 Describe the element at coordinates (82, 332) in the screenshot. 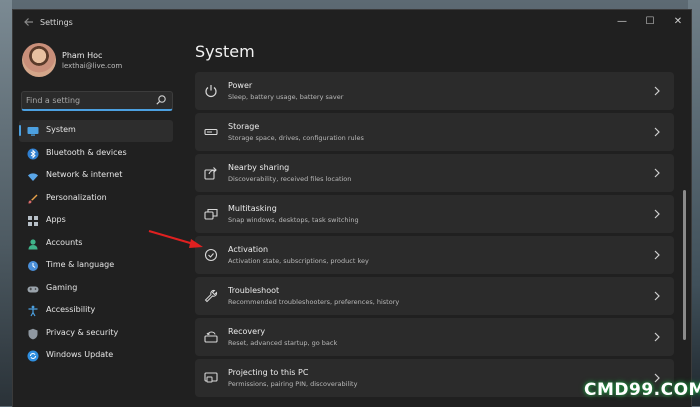

I see `sidebar-item-label: Privacy & security` at that location.